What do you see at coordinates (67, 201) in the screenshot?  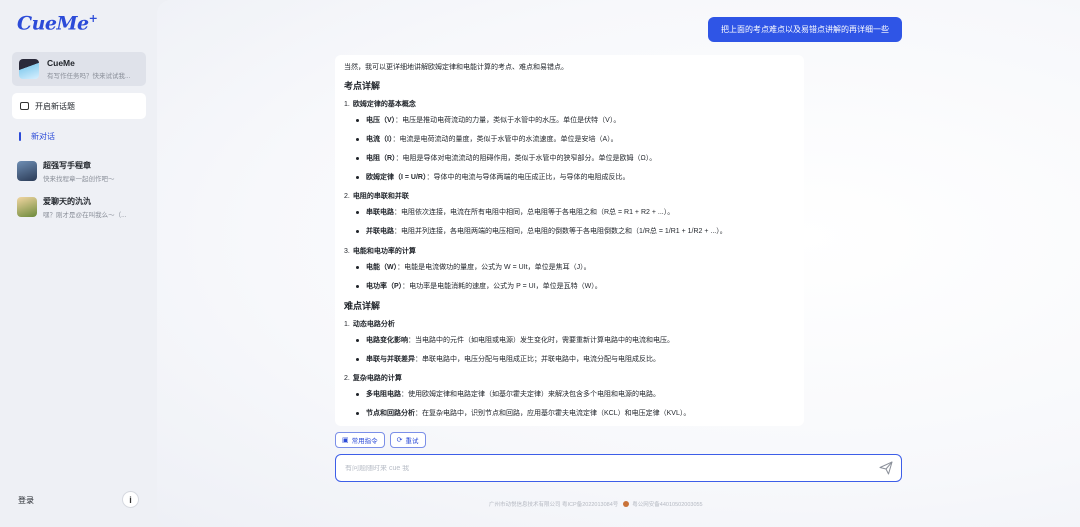 I see `history-title: 爱聊天的氿氿` at bounding box center [67, 201].